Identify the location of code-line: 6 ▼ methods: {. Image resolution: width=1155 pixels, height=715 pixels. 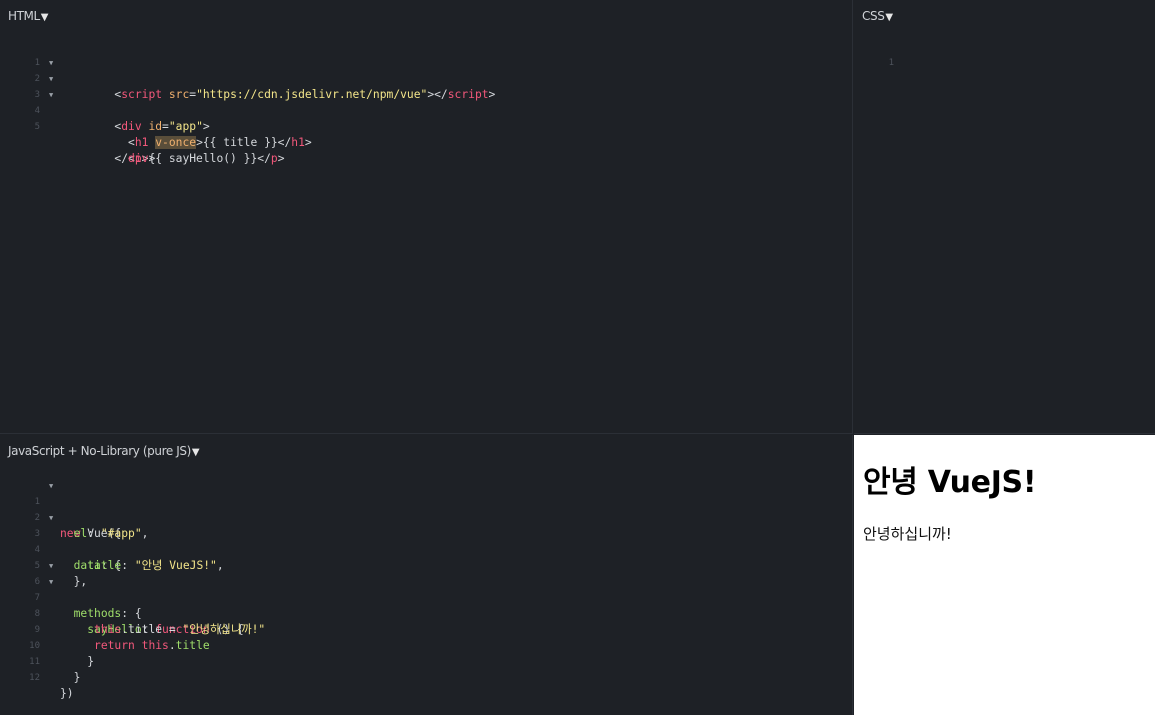
(426, 589).